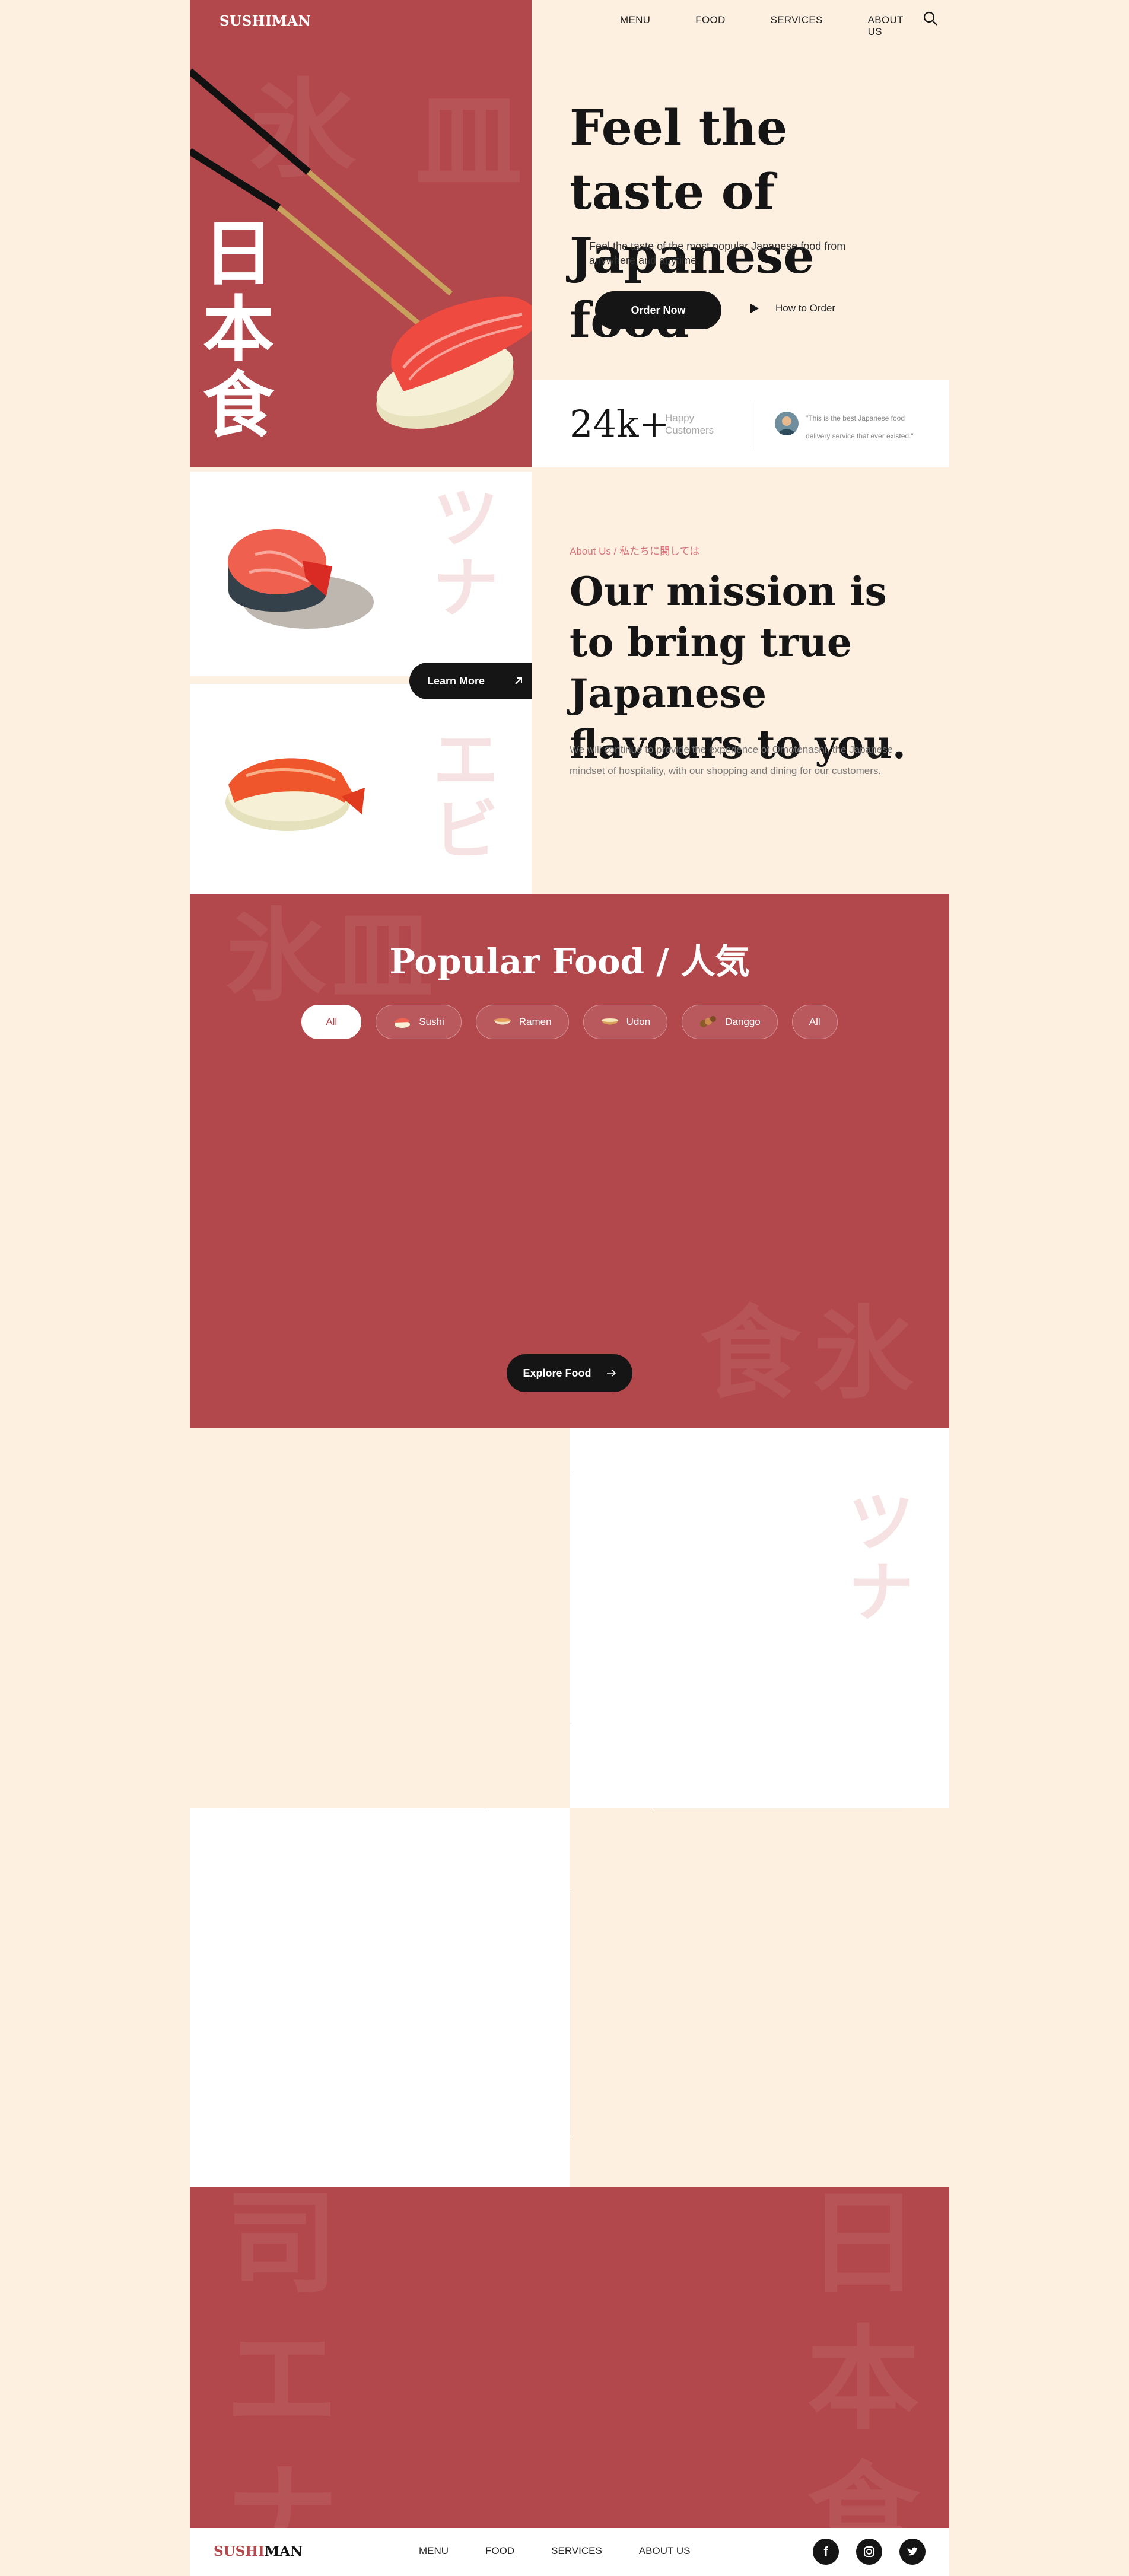  I want to click on learn-more-label: Learn More, so click(456, 680).